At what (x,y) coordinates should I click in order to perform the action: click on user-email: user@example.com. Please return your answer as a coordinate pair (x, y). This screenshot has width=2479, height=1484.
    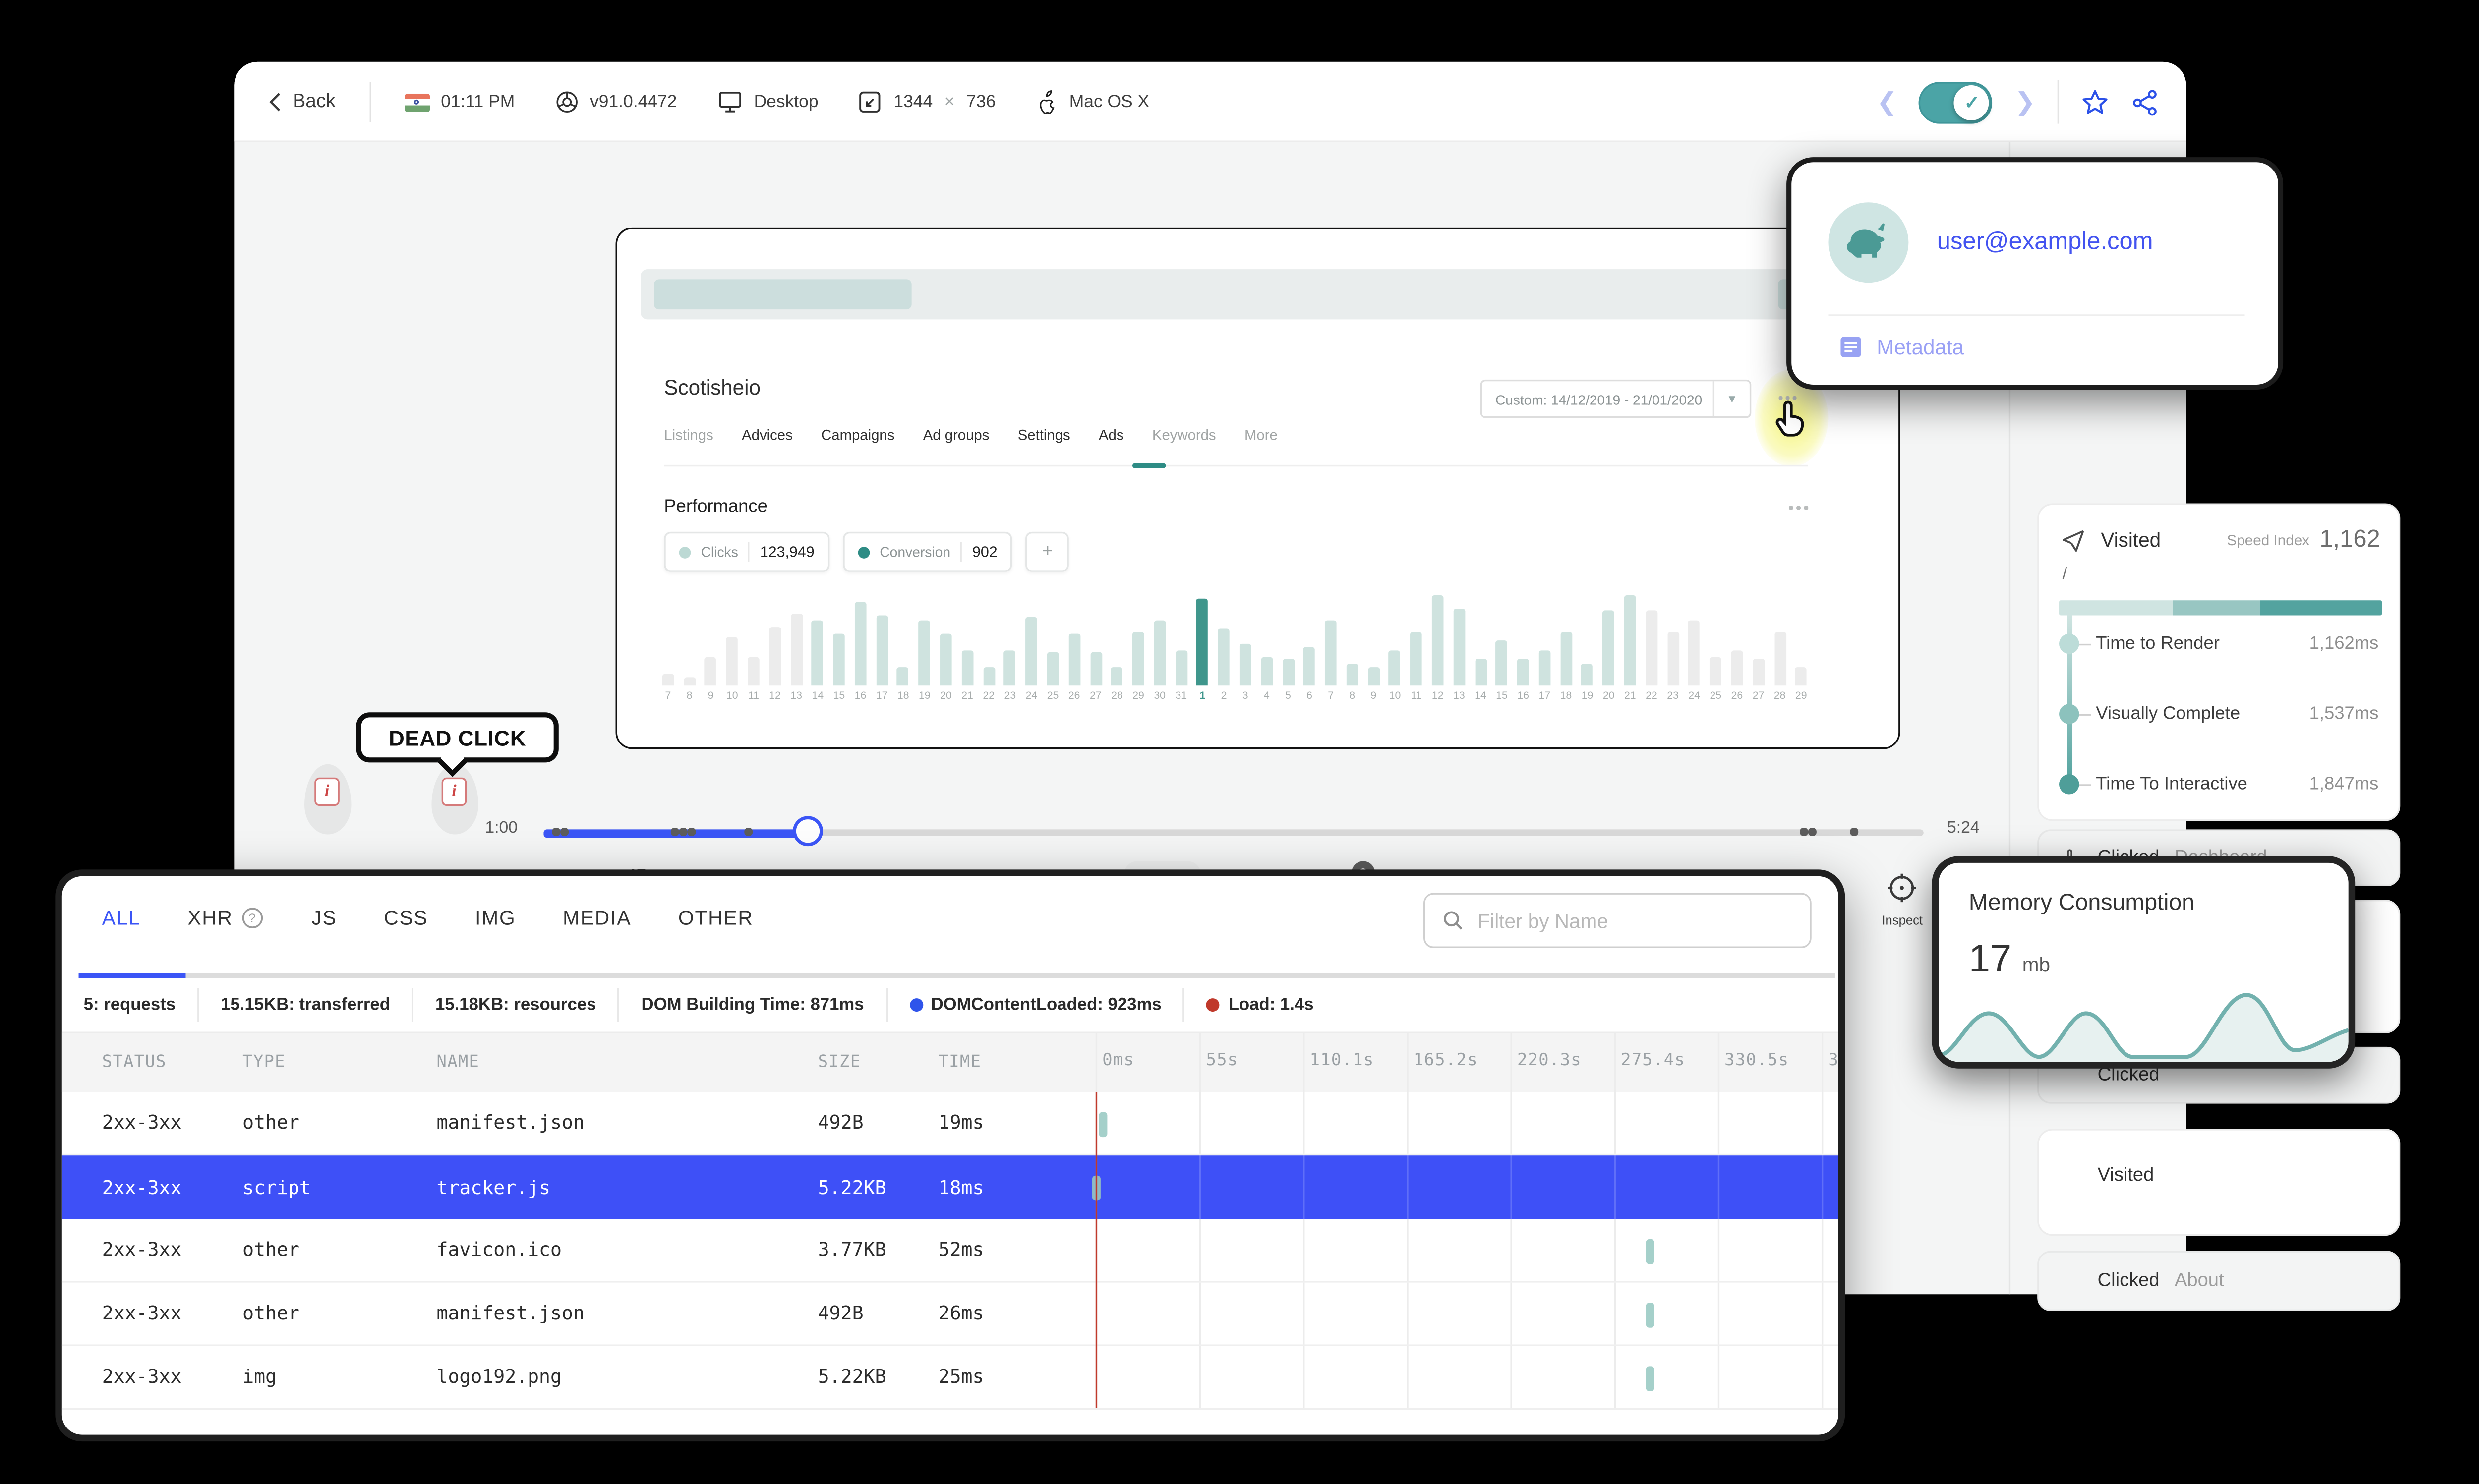
    Looking at the image, I should click on (2045, 242).